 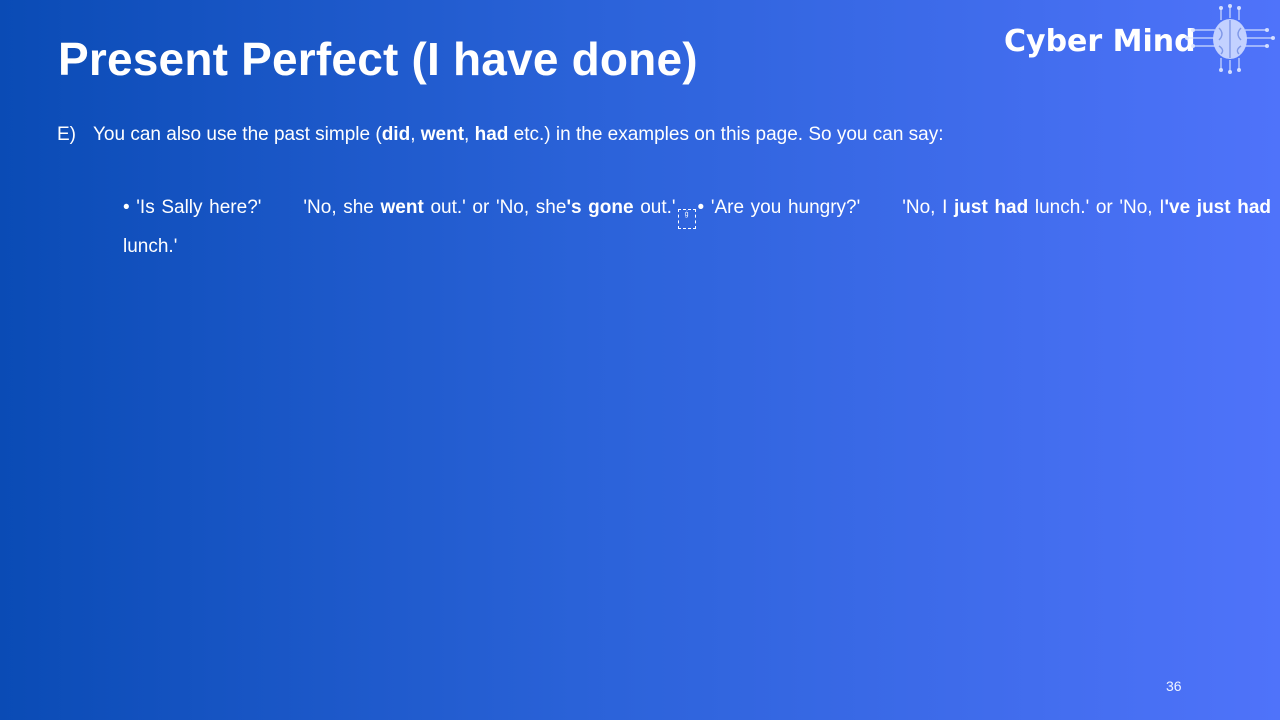 What do you see at coordinates (491, 134) in the screenshot?
I see `intro-bold-had: had` at bounding box center [491, 134].